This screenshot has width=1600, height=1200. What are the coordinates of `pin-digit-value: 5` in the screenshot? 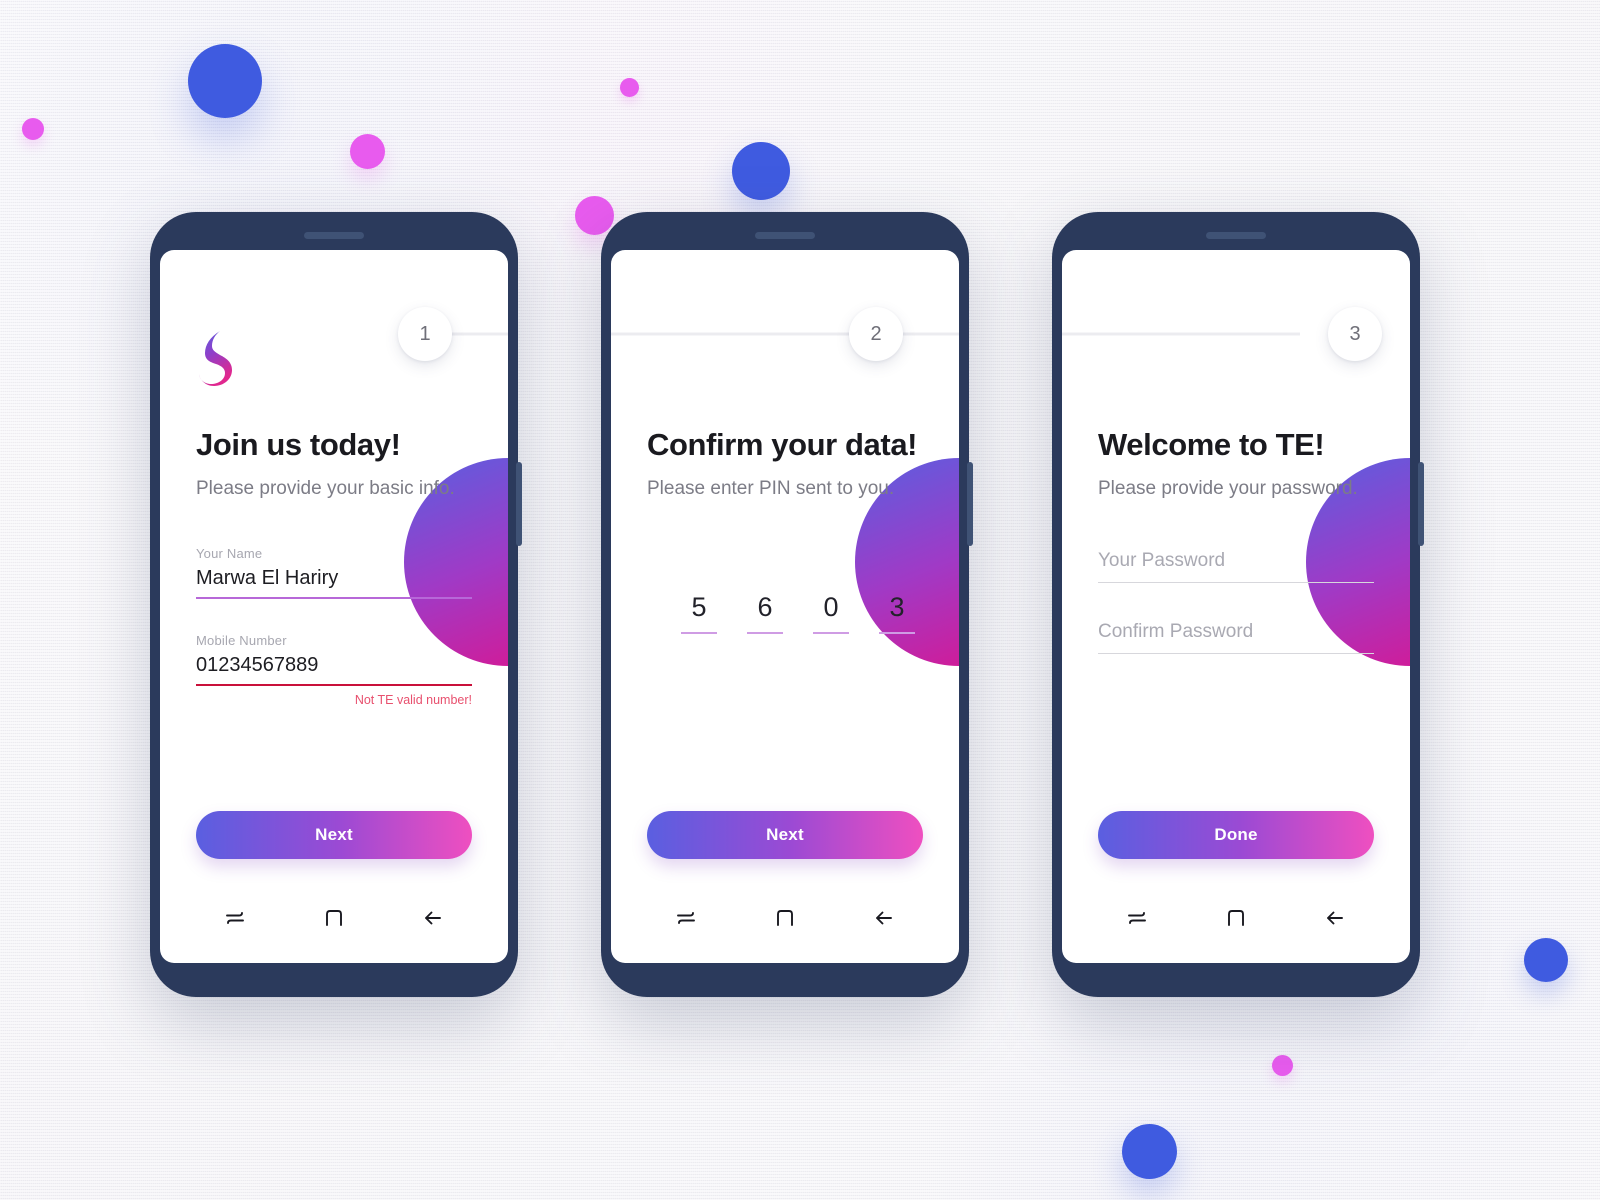 It's located at (699, 607).